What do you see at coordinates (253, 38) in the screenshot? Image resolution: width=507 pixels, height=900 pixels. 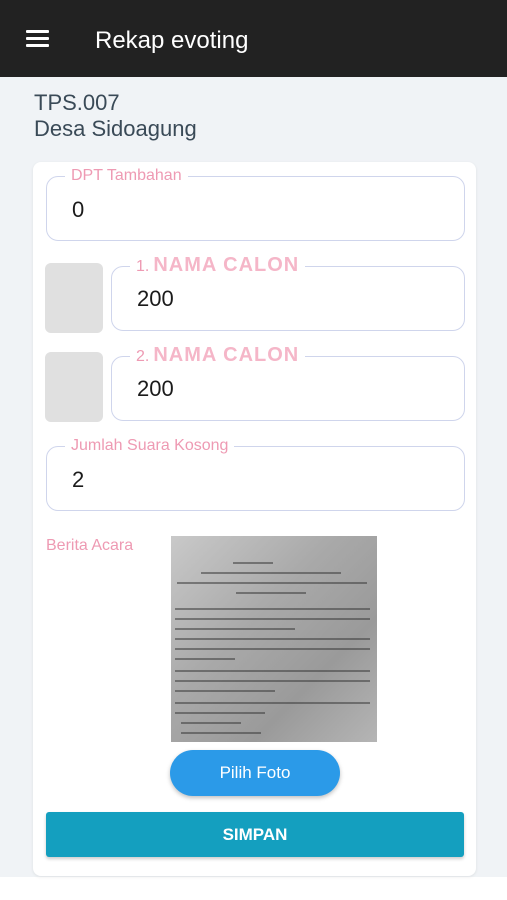 I see `app-bar: Rekap evoting` at bounding box center [253, 38].